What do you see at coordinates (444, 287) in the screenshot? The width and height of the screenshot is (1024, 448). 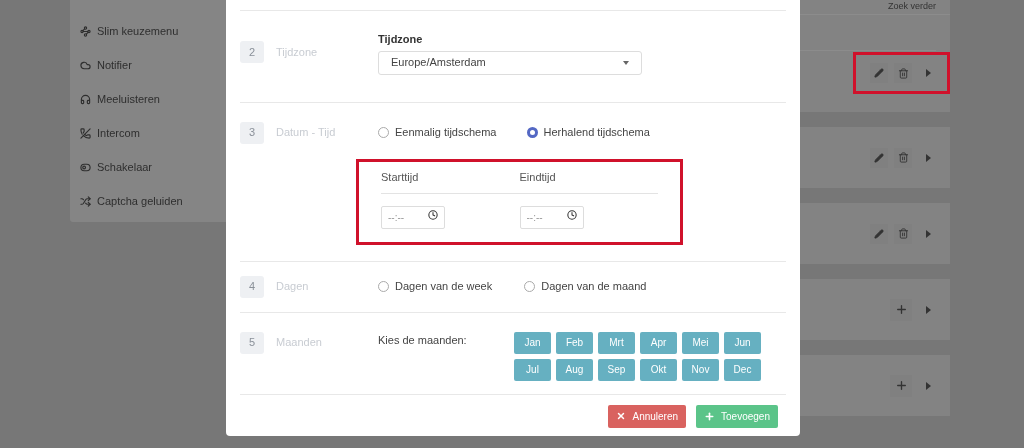 I see `radio-label: Dagen van de week` at bounding box center [444, 287].